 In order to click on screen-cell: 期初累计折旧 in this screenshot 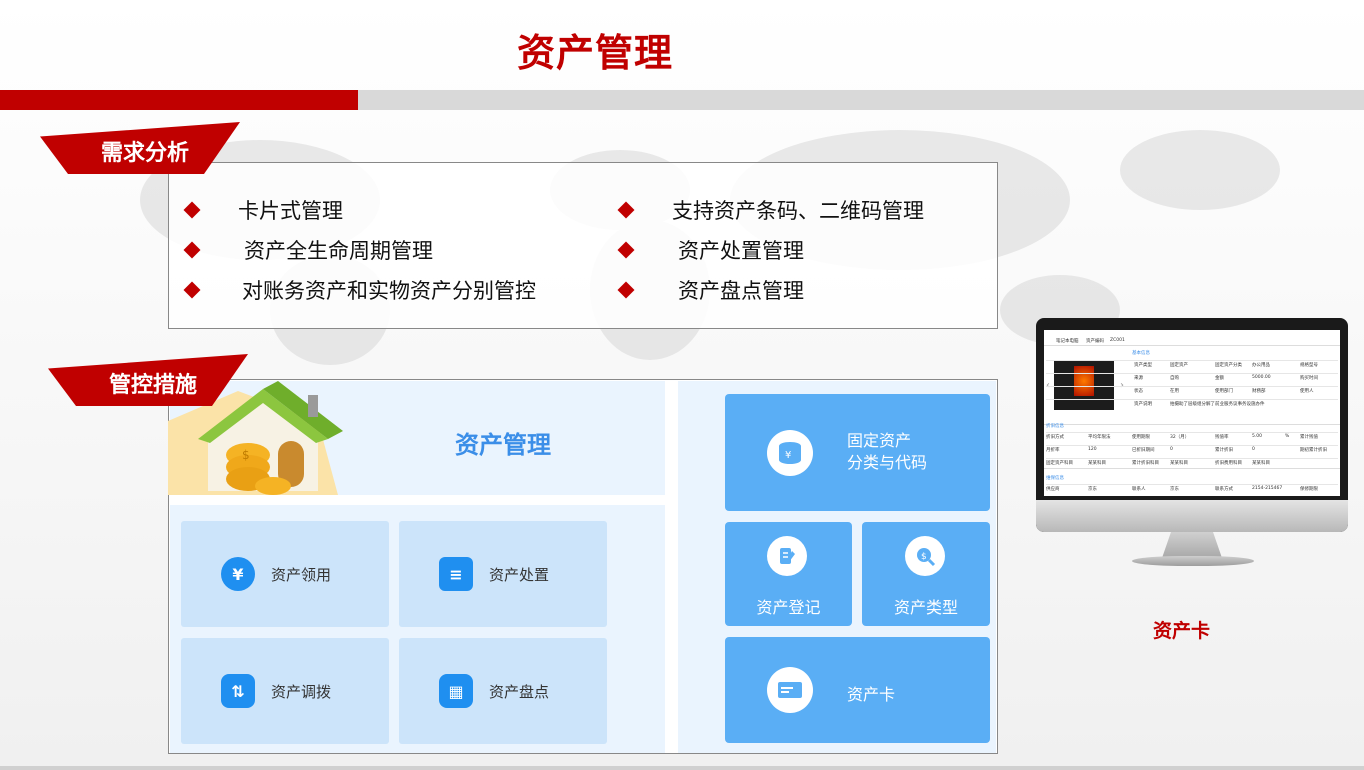, I will do `click(1313, 450)`.